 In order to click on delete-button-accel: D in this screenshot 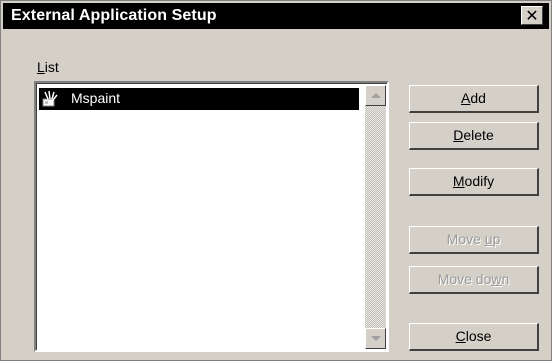, I will do `click(458, 135)`.